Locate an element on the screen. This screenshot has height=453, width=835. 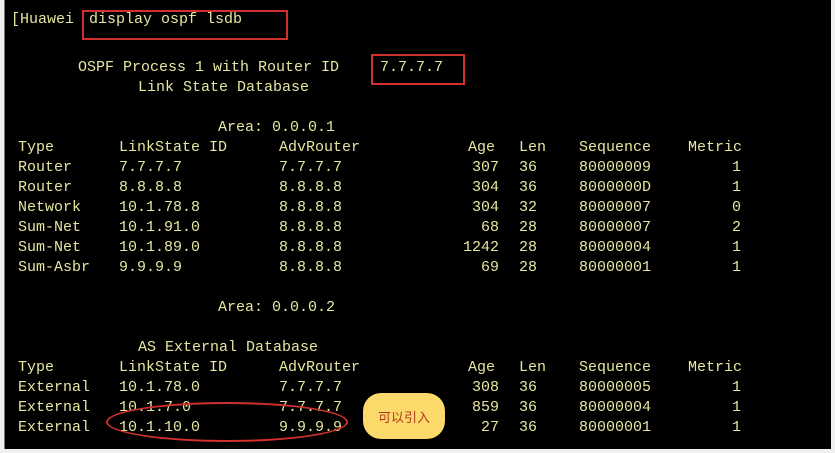
external-route-highlight-ellipse is located at coordinates (227, 422).